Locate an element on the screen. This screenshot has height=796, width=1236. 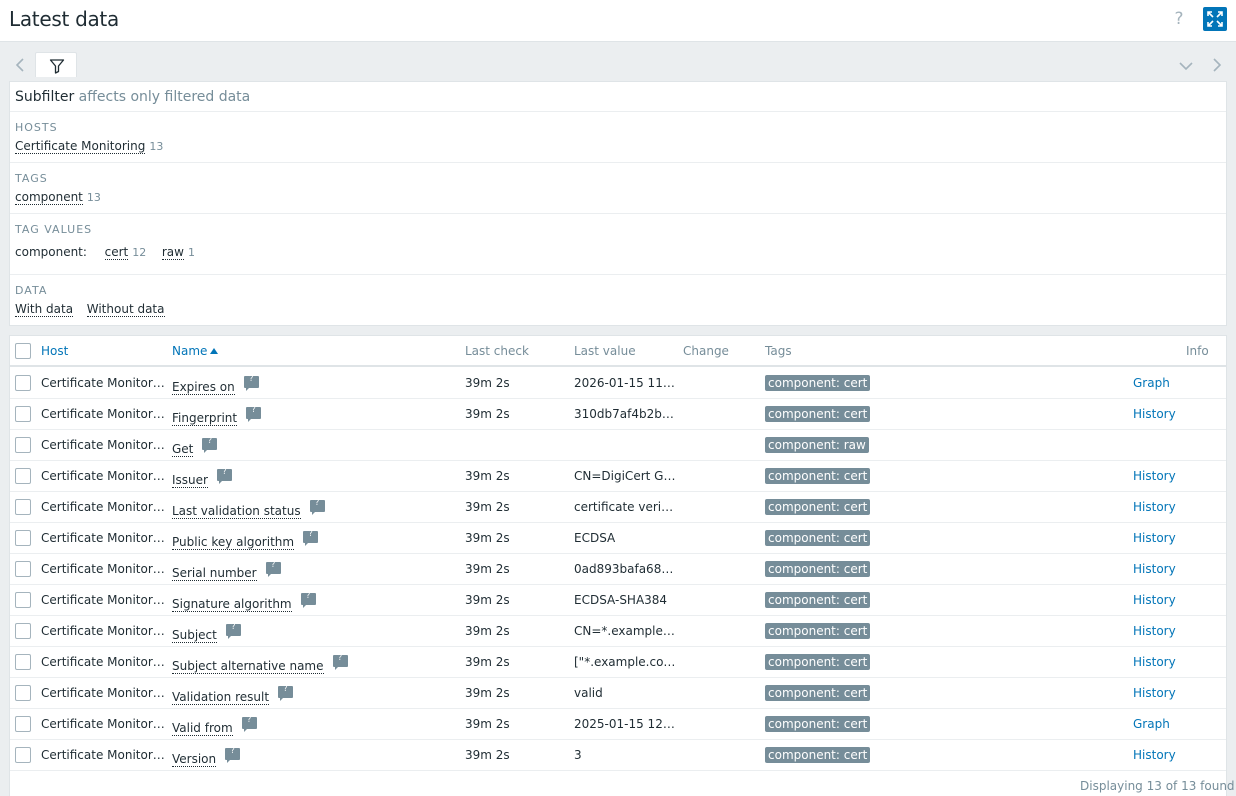
item-name-link: Expires on is located at coordinates (203, 387).